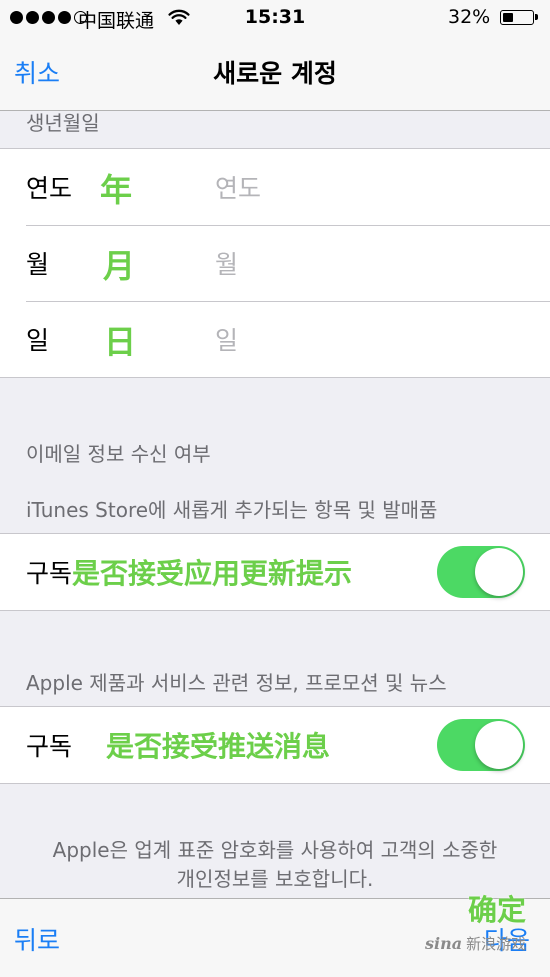 The width and height of the screenshot is (550, 977). Describe the element at coordinates (497, 910) in the screenshot. I see `next-annotation: 确定` at that location.